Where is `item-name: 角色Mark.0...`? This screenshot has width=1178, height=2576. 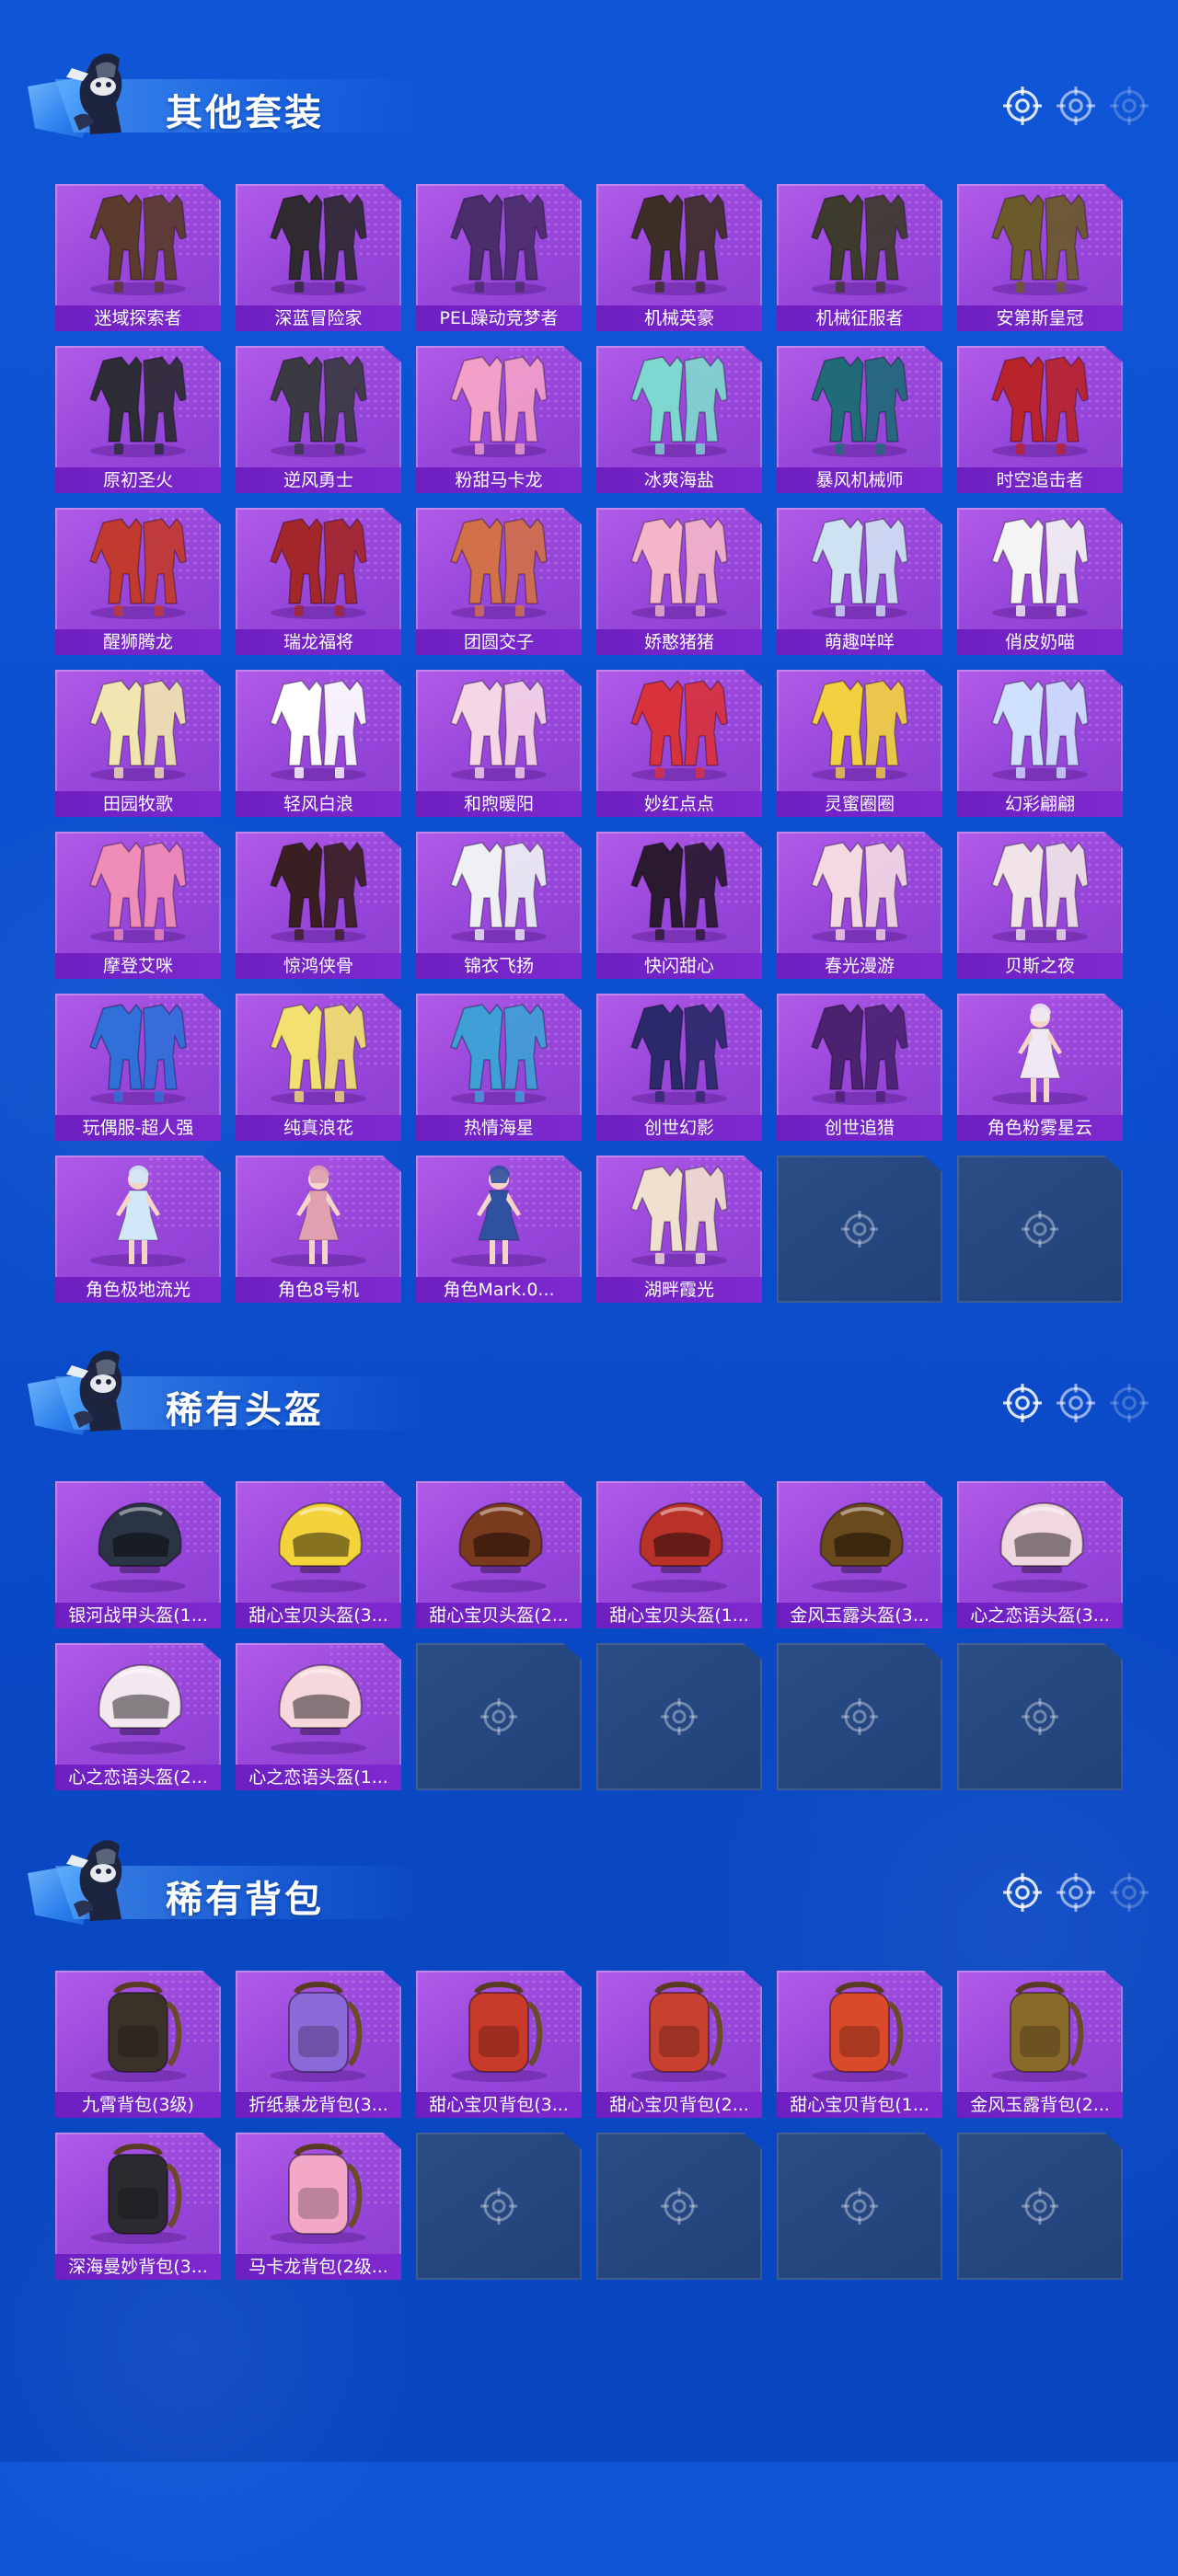 item-name: 角色Mark.0... is located at coordinates (499, 1290).